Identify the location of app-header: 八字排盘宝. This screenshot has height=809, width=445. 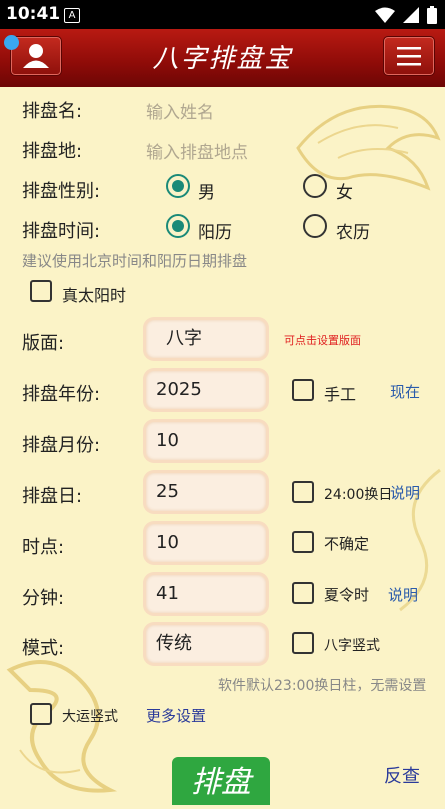
(222, 58).